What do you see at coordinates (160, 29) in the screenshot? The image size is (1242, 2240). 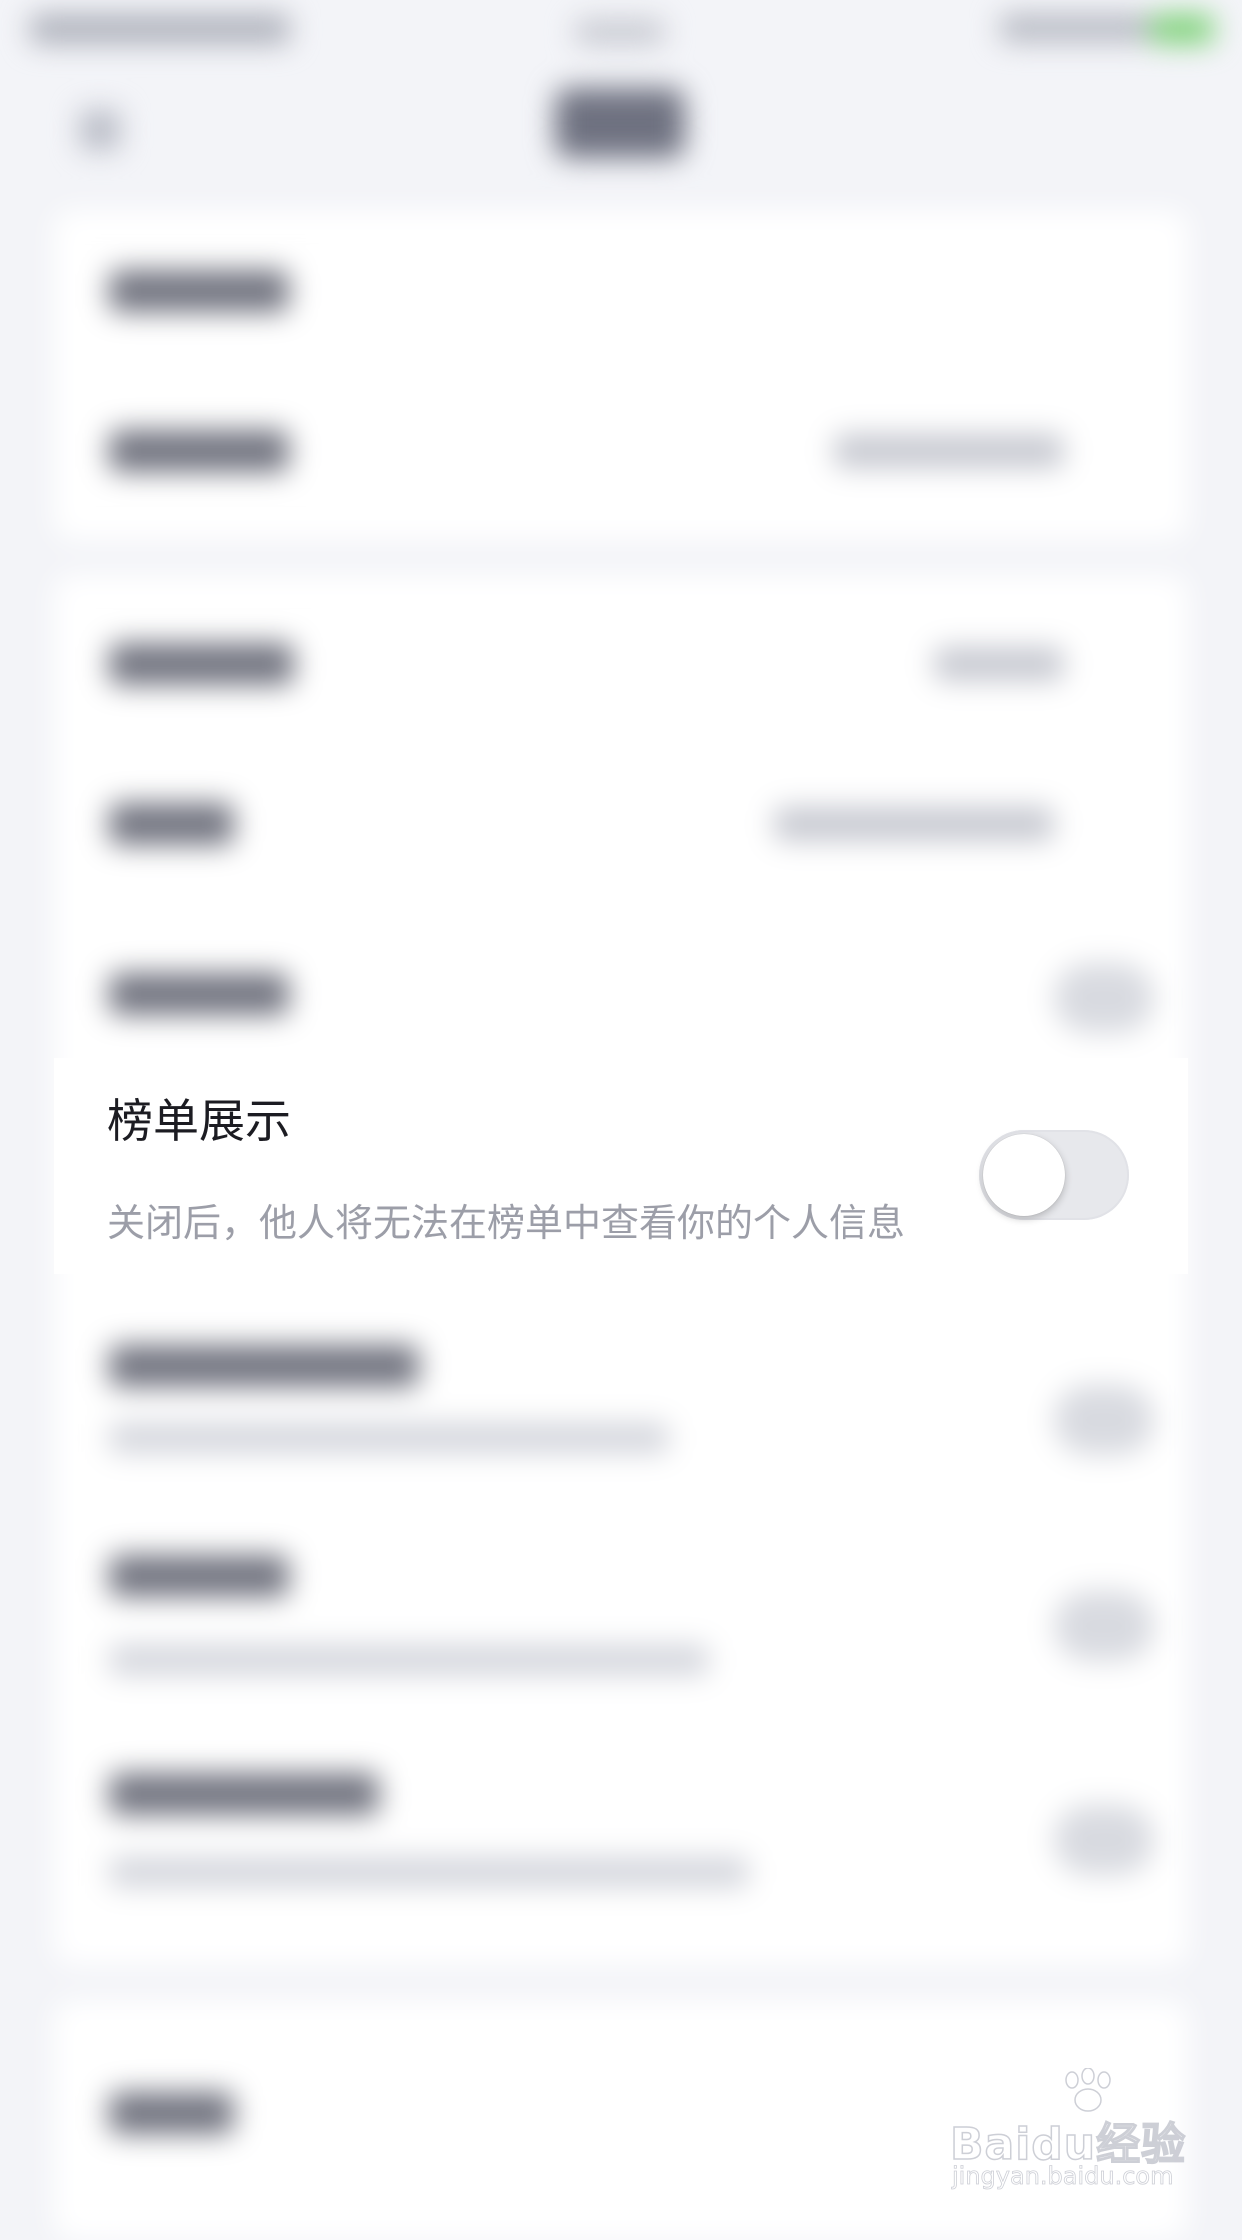 I see `status-bar-carrier` at bounding box center [160, 29].